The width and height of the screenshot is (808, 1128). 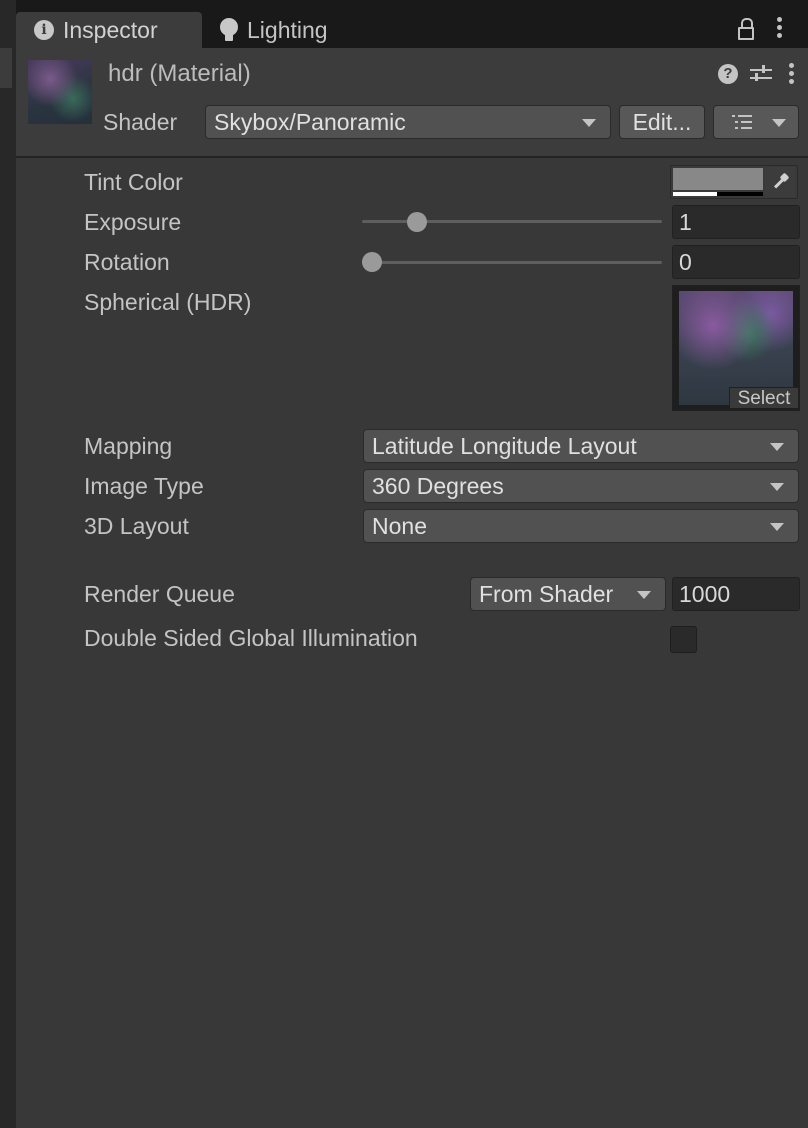 I want to click on double-sided-gi-label: Double Sided Global Illumination, so click(x=251, y=638).